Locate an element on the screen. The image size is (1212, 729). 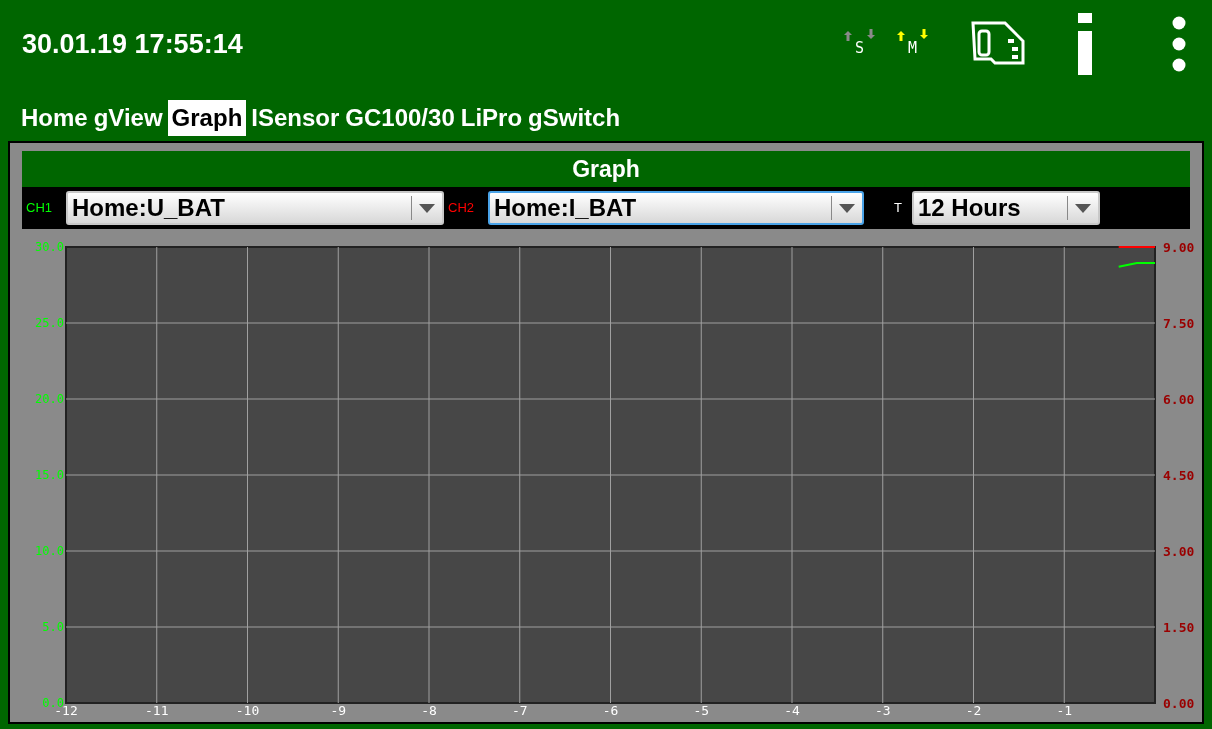
y-tick-label: 3.00 is located at coordinates (1179, 551).